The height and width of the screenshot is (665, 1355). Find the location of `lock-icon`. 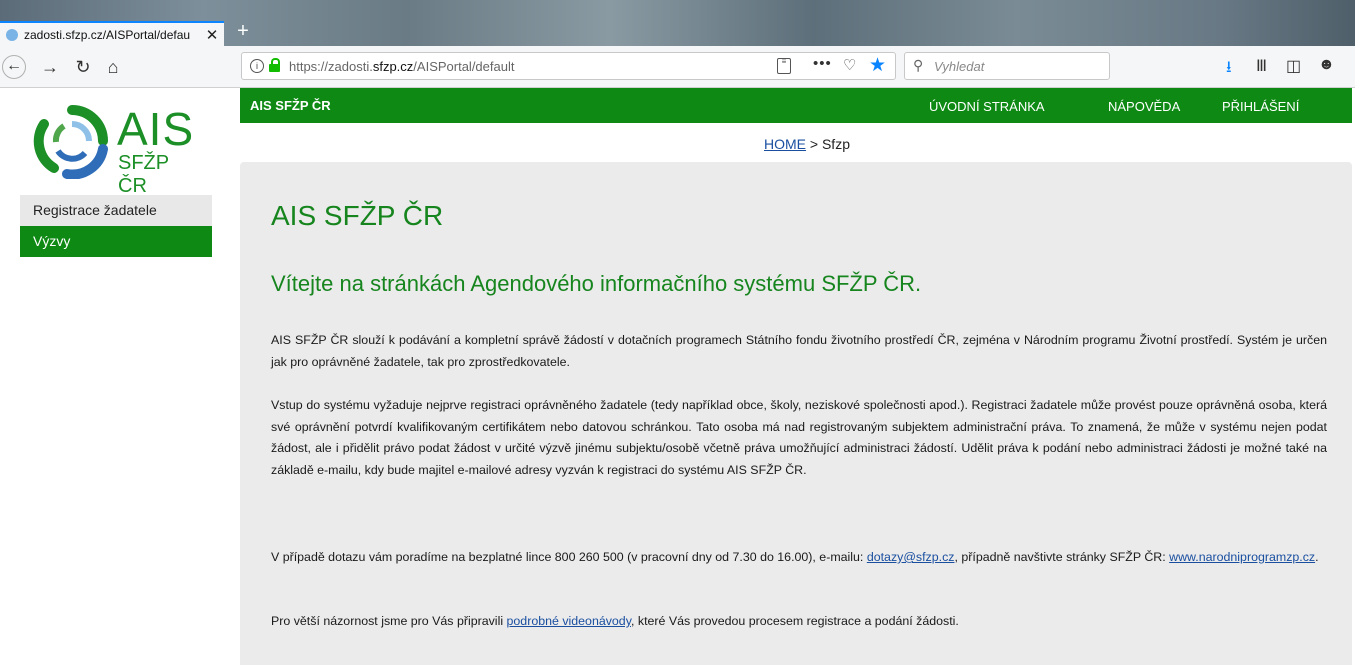

lock-icon is located at coordinates (274, 65).